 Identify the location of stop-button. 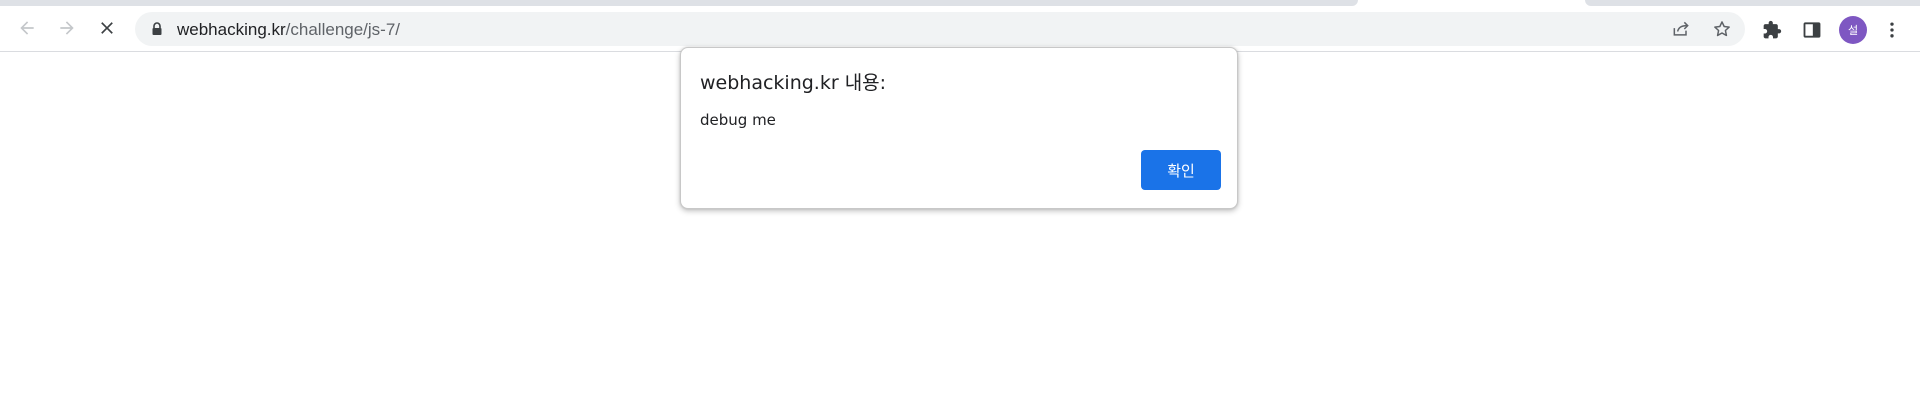
(107, 30).